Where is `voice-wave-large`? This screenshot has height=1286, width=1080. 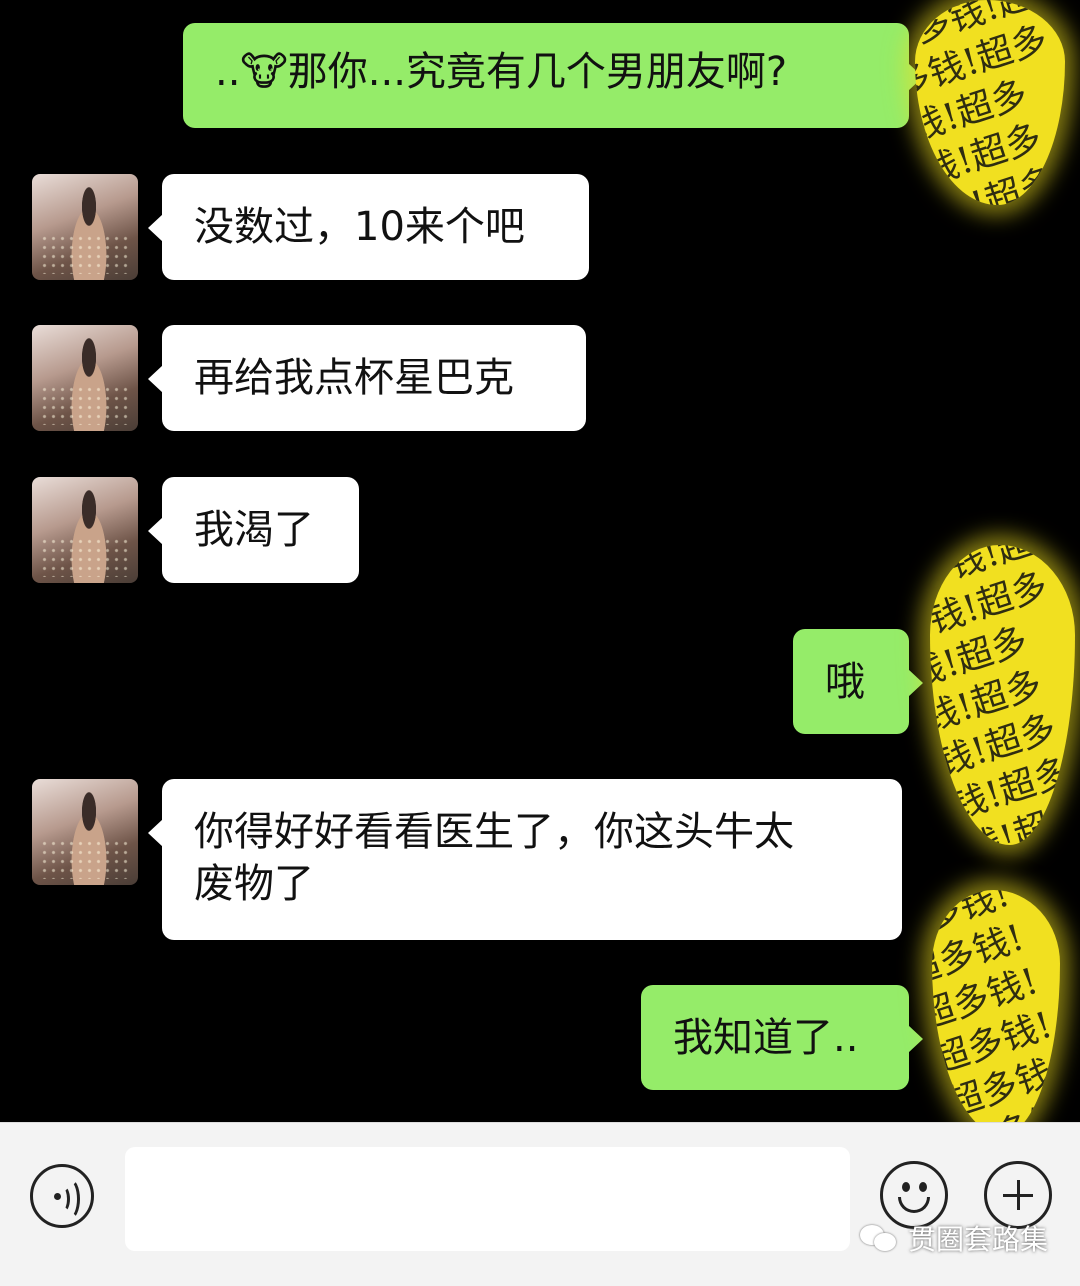
voice-wave-large is located at coordinates (69, 1199).